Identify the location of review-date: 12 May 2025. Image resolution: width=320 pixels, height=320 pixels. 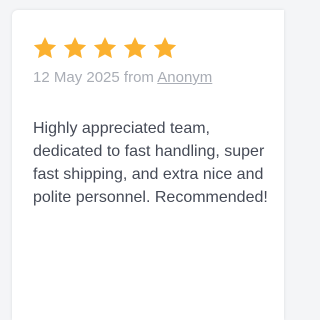
(76, 77).